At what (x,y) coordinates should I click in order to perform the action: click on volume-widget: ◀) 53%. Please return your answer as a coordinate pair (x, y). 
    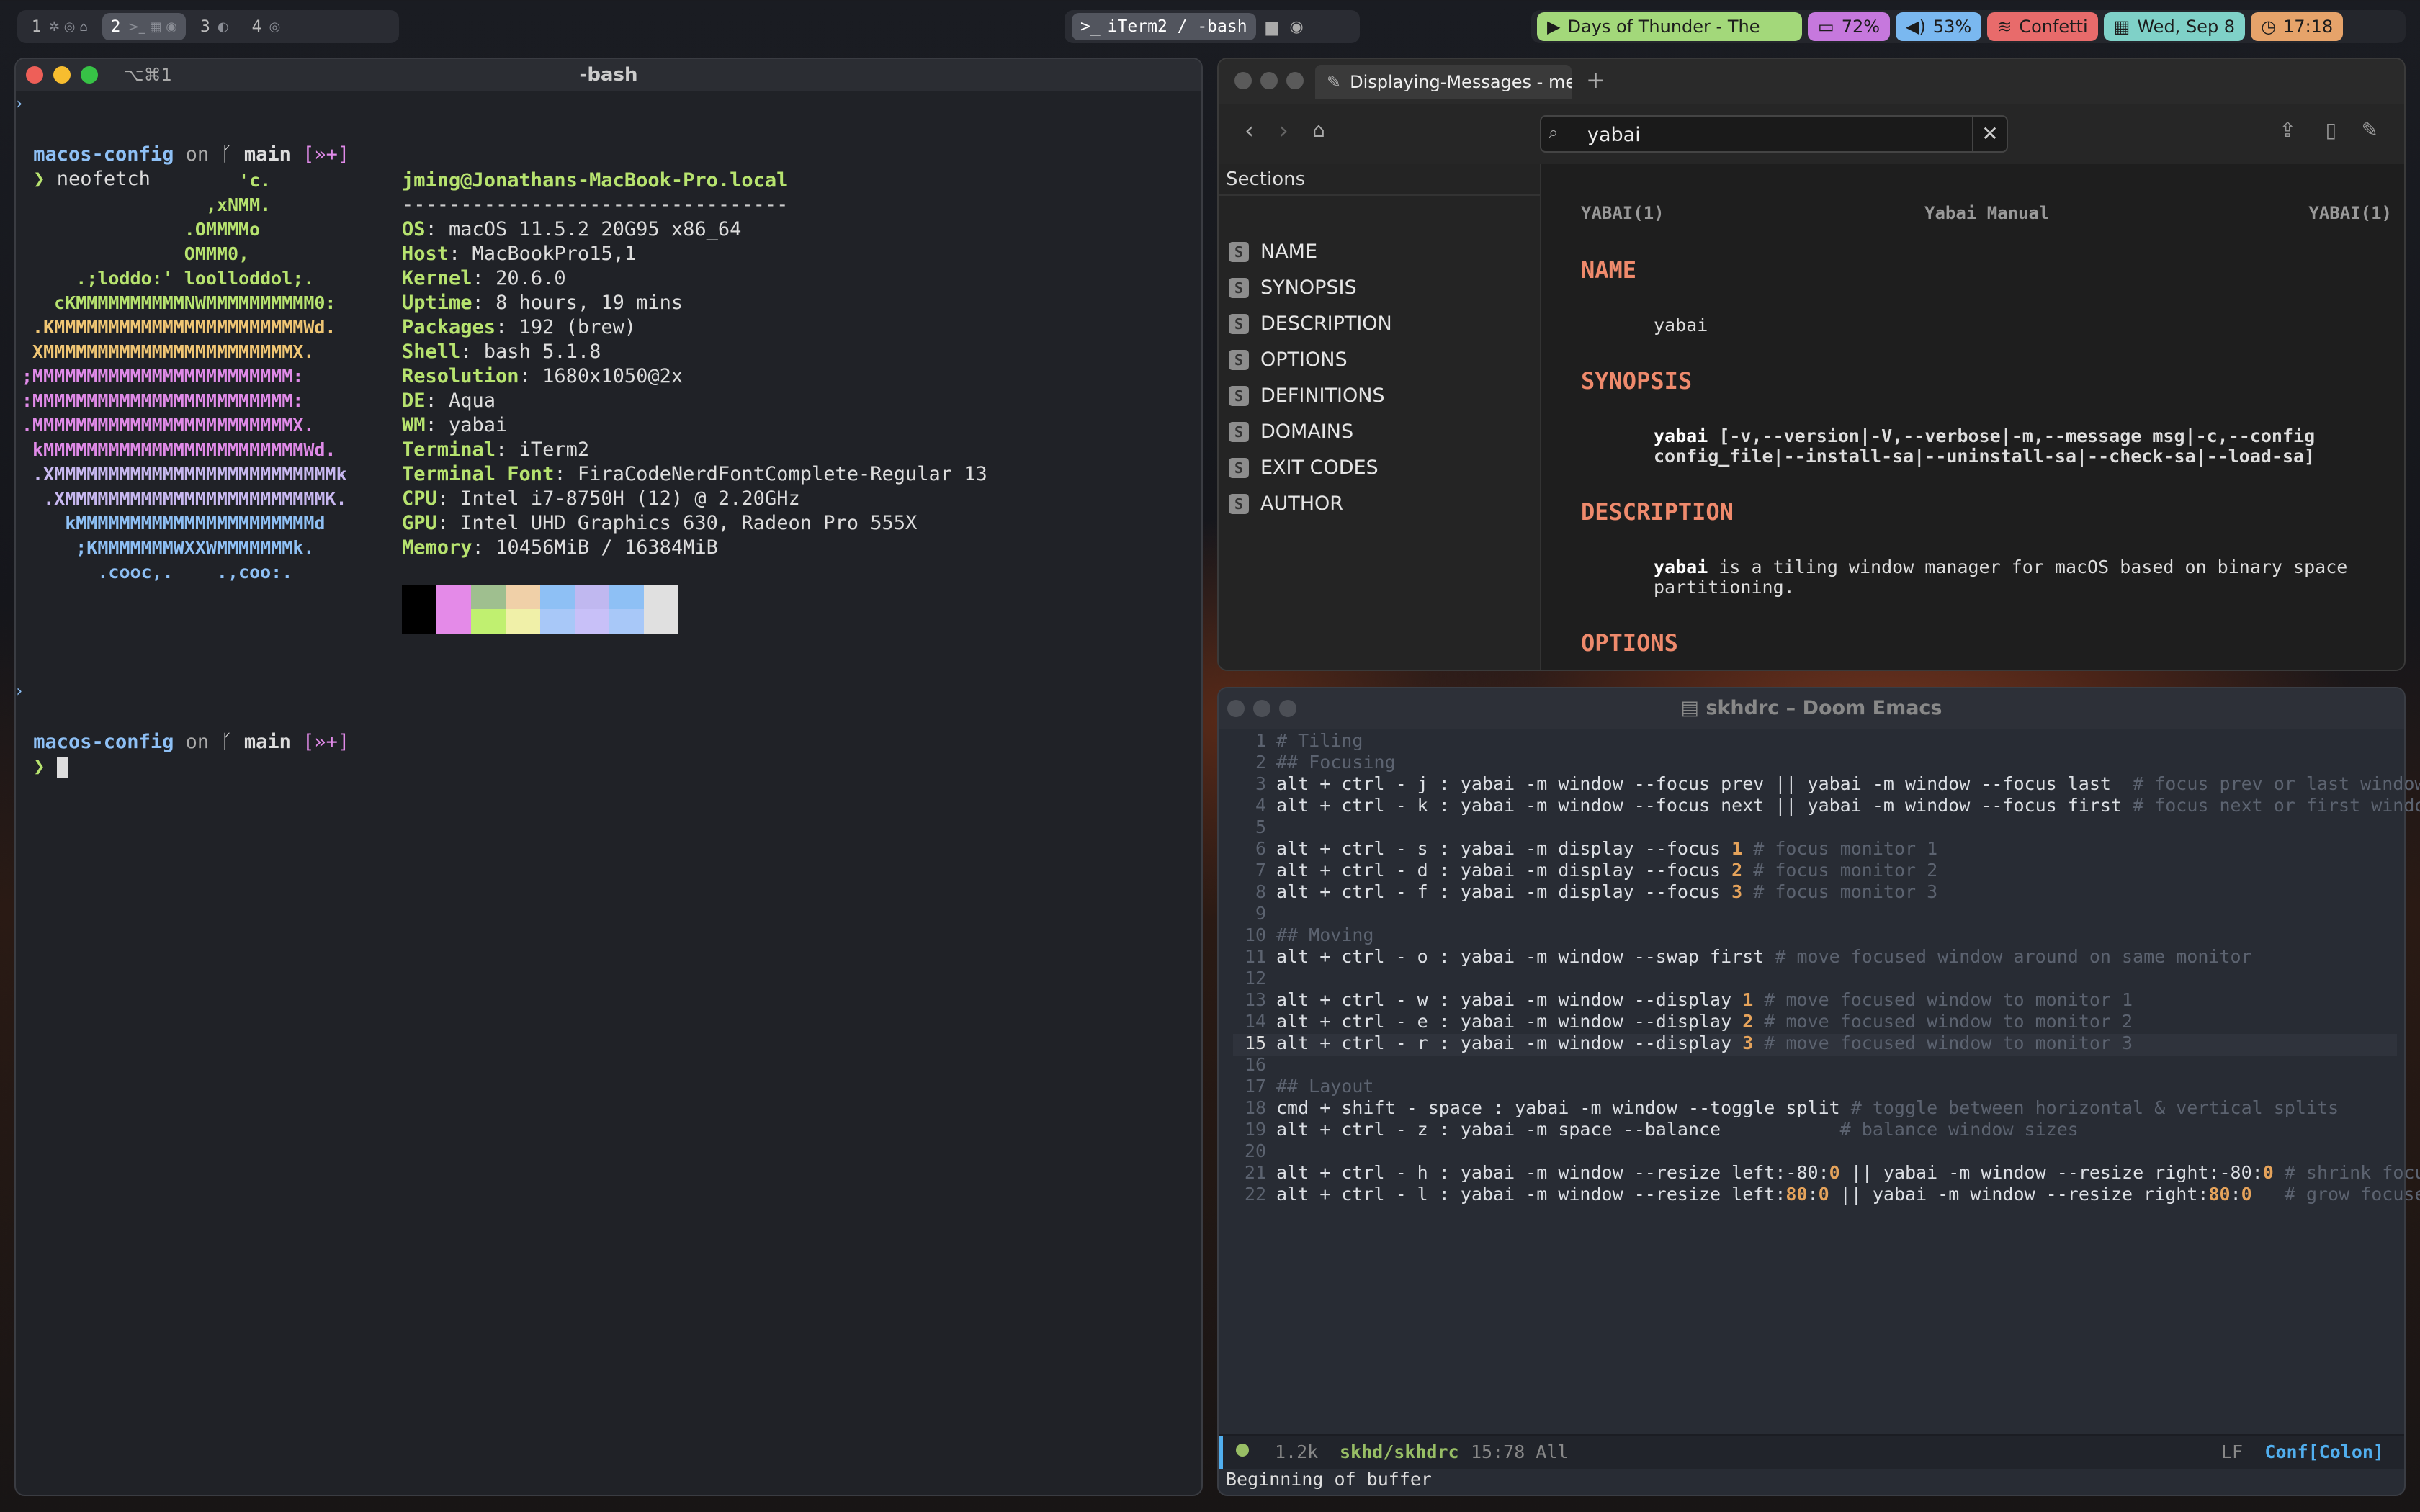
    Looking at the image, I should click on (1939, 26).